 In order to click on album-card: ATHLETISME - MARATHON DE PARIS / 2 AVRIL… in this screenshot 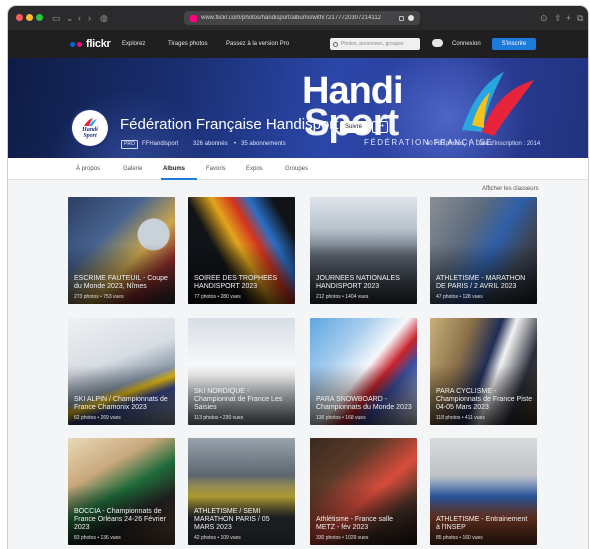, I will do `click(483, 250)`.